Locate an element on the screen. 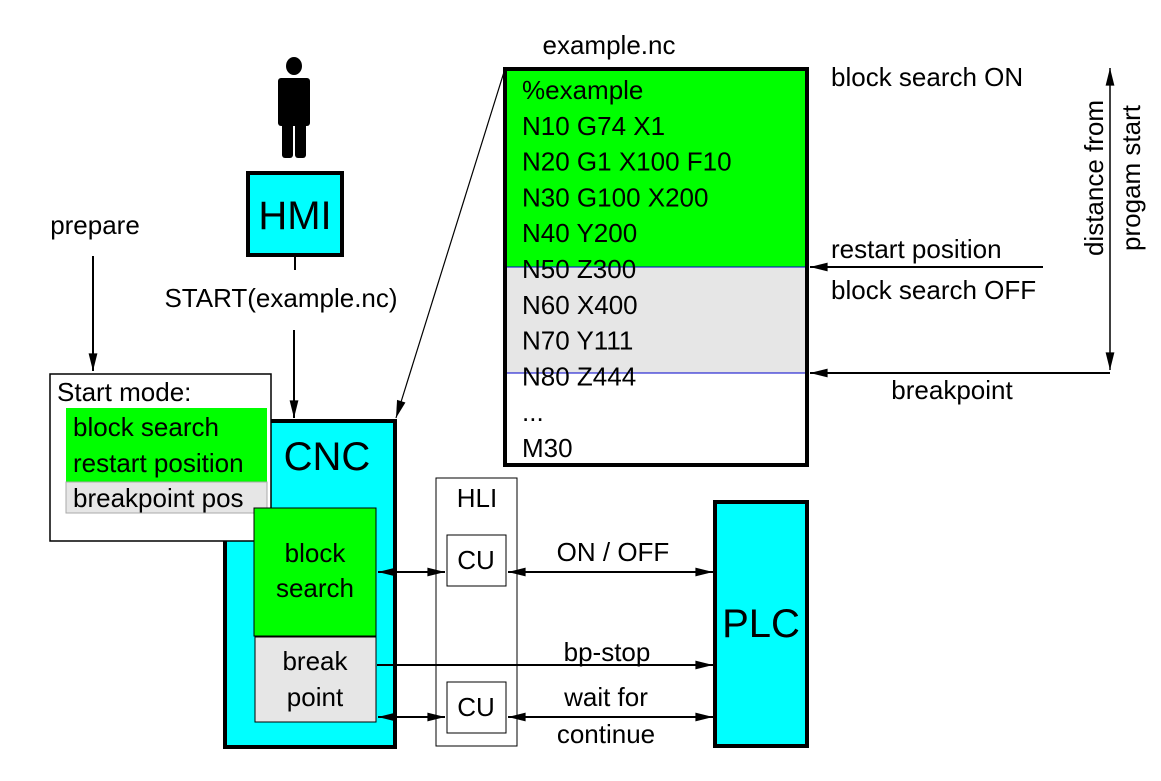  program-line: N60 X400 is located at coordinates (580, 305).